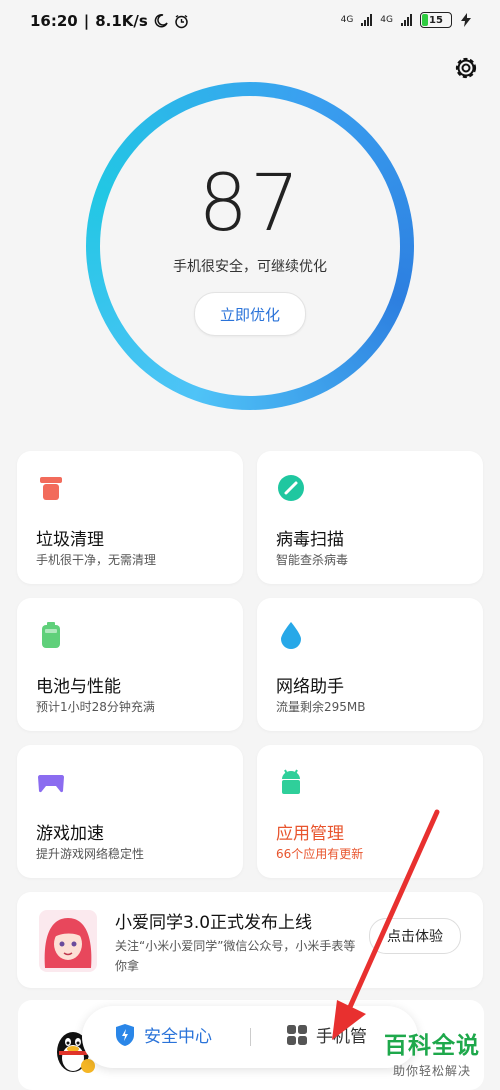 This screenshot has height=1090, width=500. What do you see at coordinates (367, 20) in the screenshot?
I see `signal-icon` at bounding box center [367, 20].